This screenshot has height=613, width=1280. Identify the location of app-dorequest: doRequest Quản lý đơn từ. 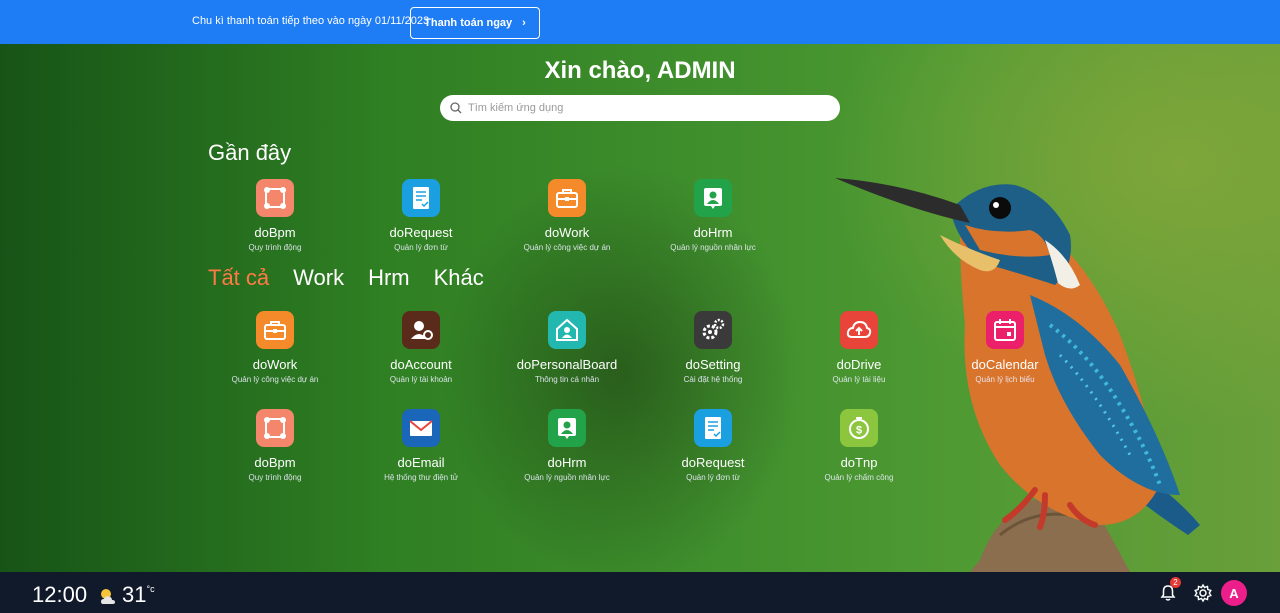
(713, 445).